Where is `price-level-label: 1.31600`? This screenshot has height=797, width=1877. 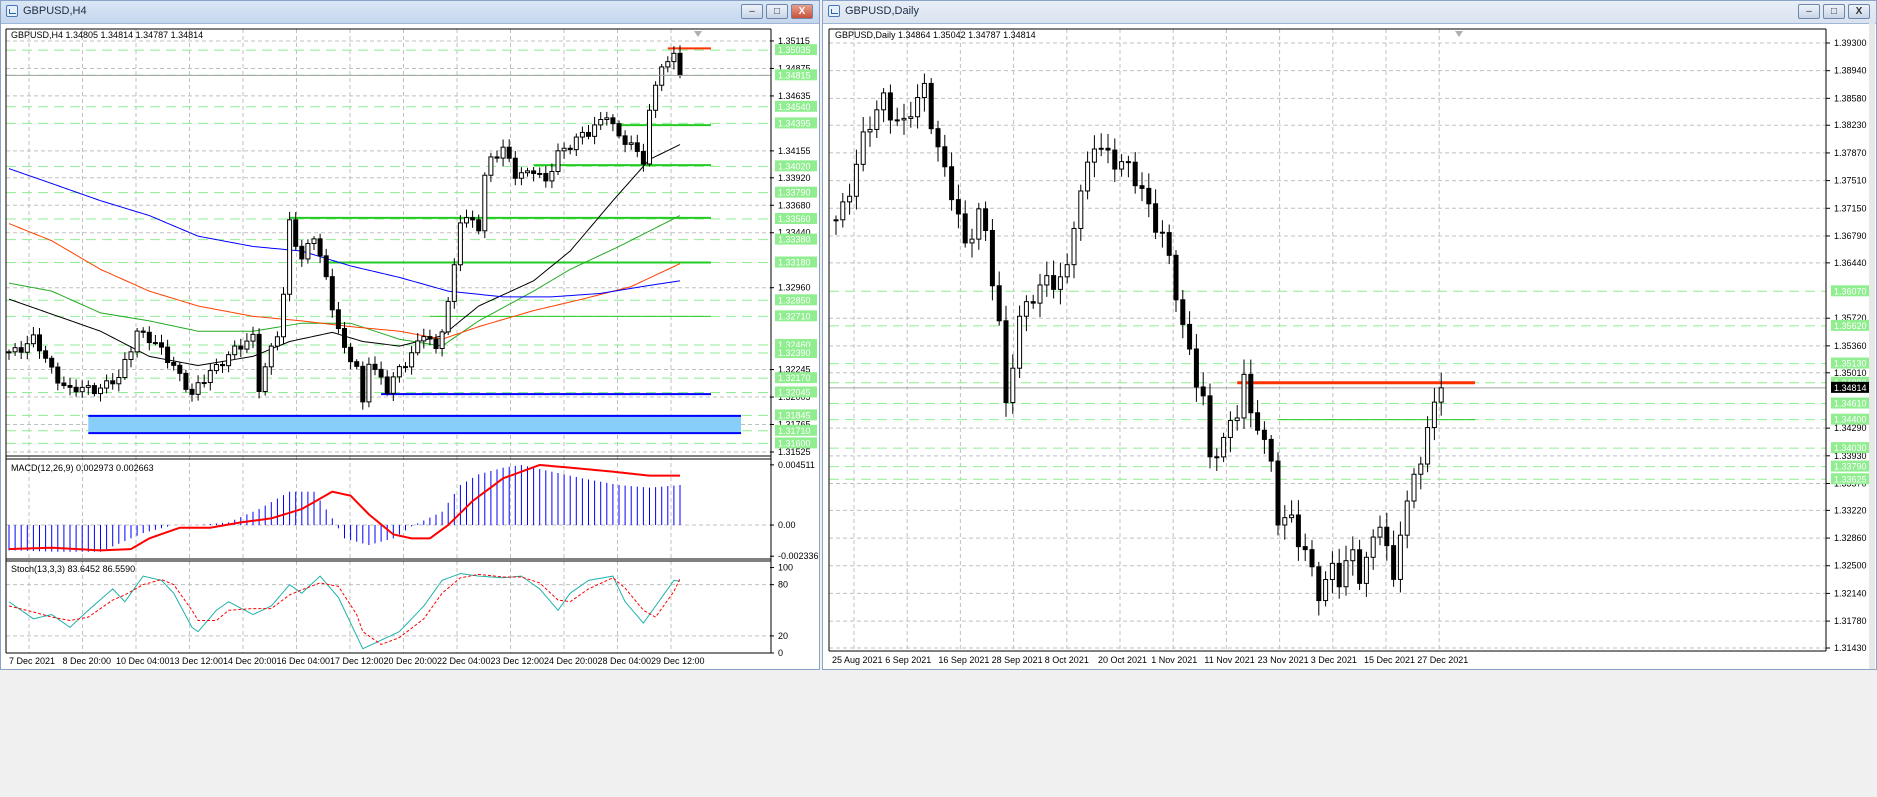 price-level-label: 1.31600 is located at coordinates (794, 443).